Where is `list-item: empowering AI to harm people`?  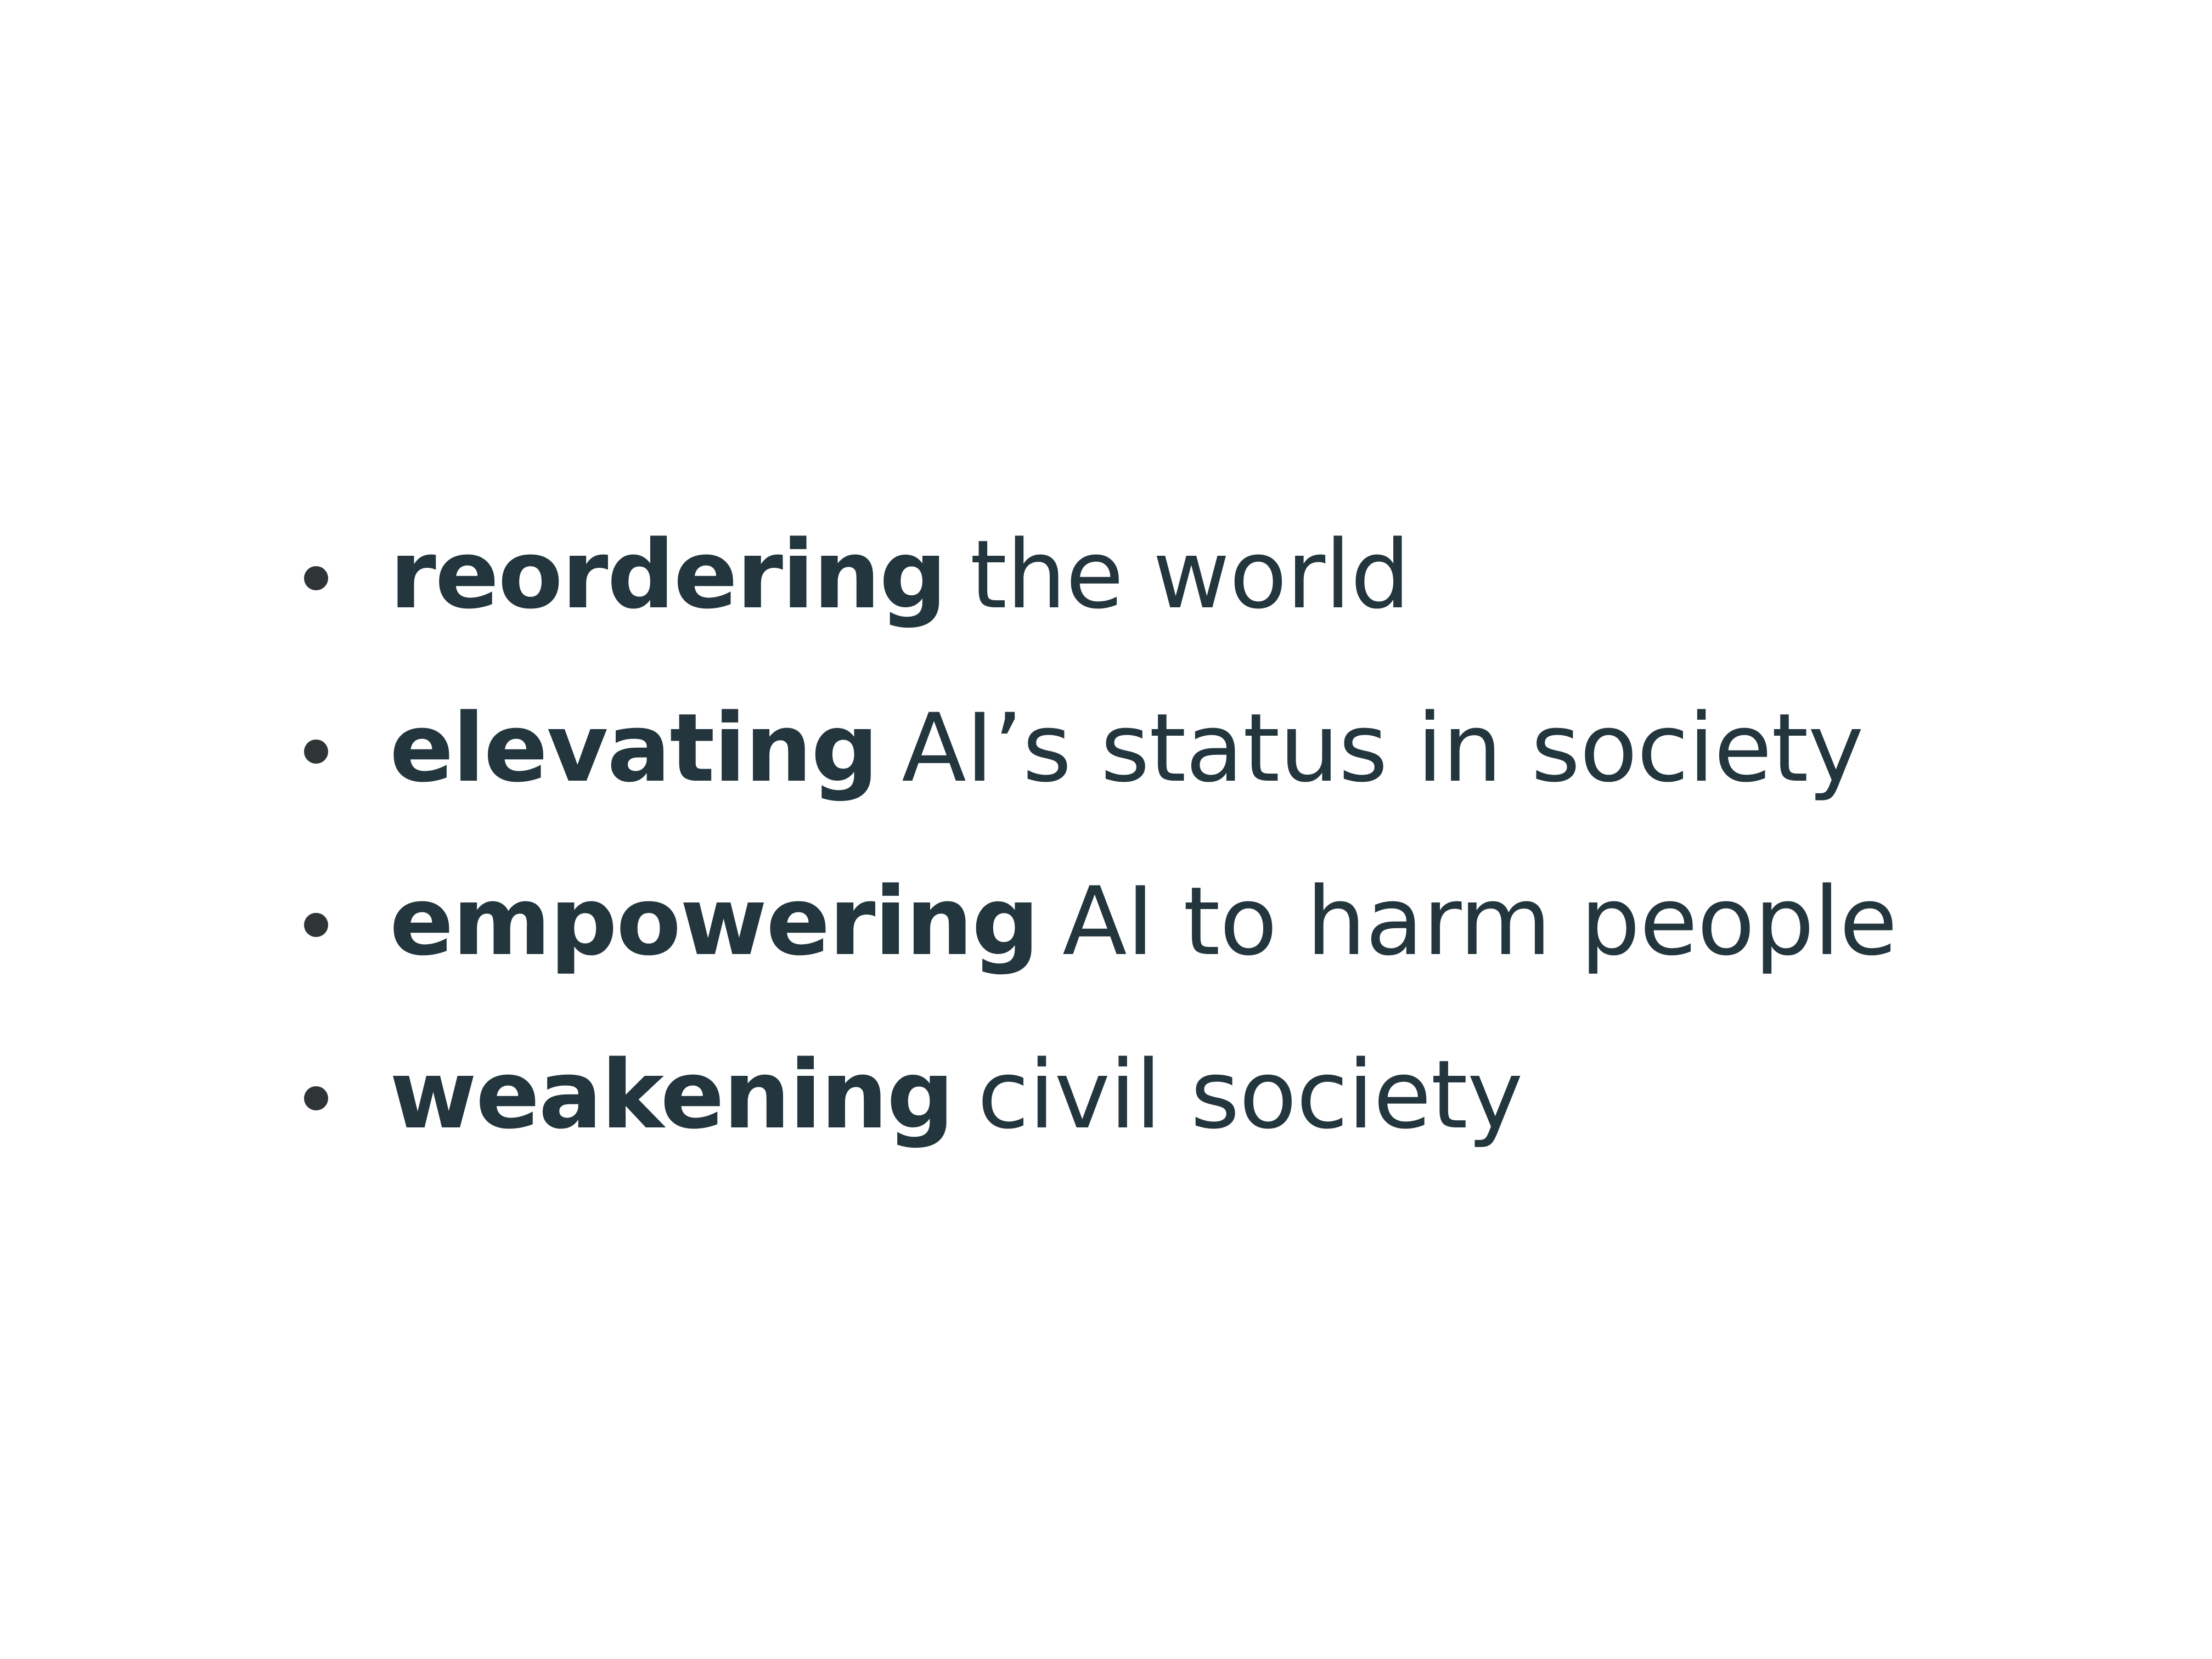 list-item: empowering AI to harm people is located at coordinates (1097, 921).